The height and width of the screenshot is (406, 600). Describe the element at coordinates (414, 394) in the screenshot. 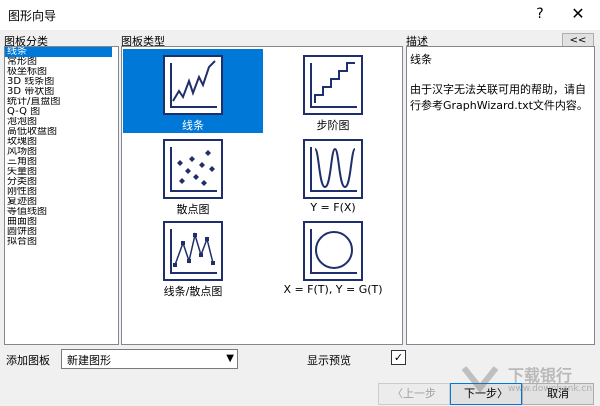

I see `back-button: 〈上一步` at that location.